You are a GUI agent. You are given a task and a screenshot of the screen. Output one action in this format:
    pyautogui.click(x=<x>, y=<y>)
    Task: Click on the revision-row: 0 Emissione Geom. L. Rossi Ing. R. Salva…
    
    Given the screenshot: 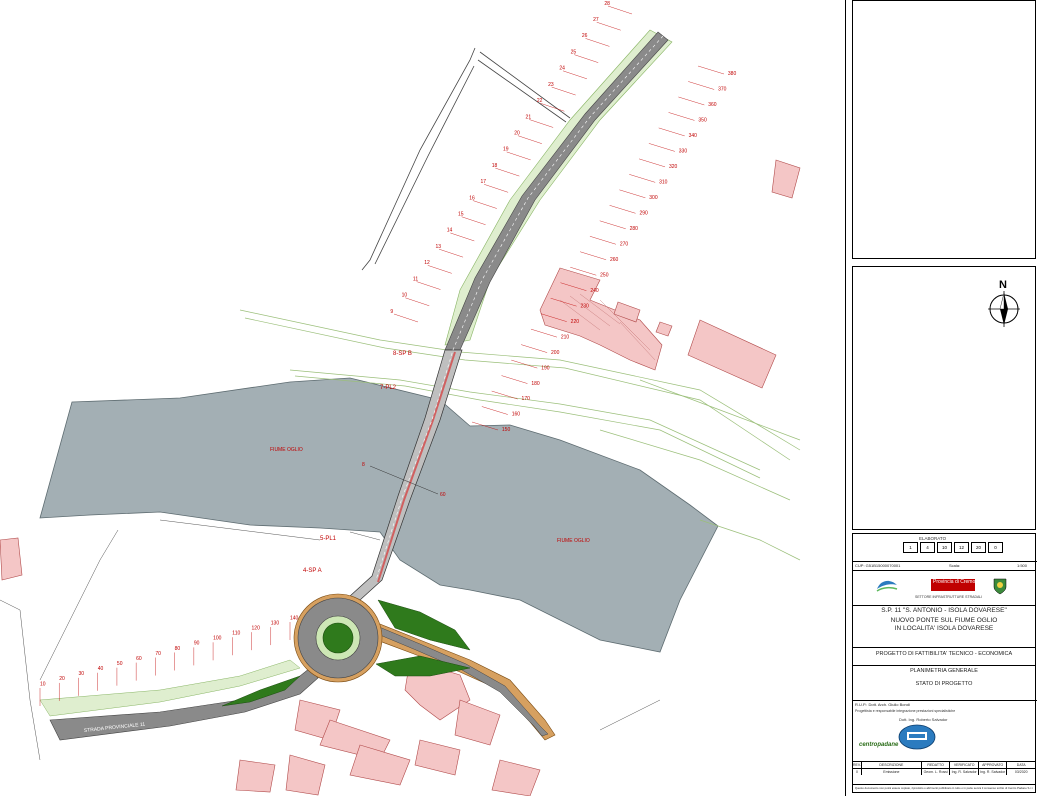 What is the action you would take?
    pyautogui.click(x=944, y=772)
    